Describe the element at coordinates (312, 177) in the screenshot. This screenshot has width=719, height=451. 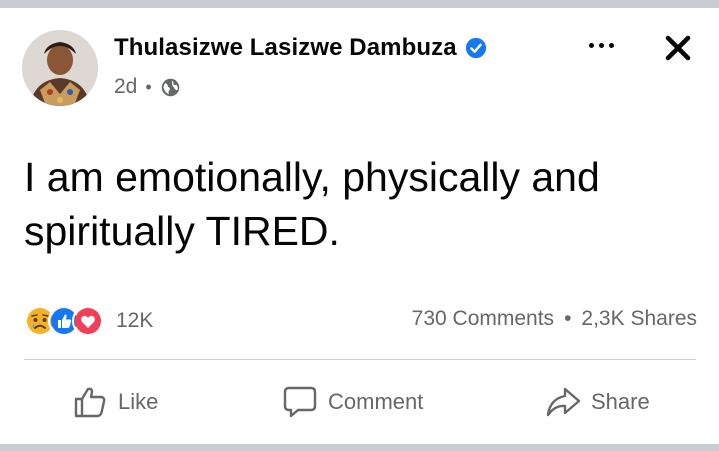
I see `post-text-line-1: I am emotionally, physically and` at that location.